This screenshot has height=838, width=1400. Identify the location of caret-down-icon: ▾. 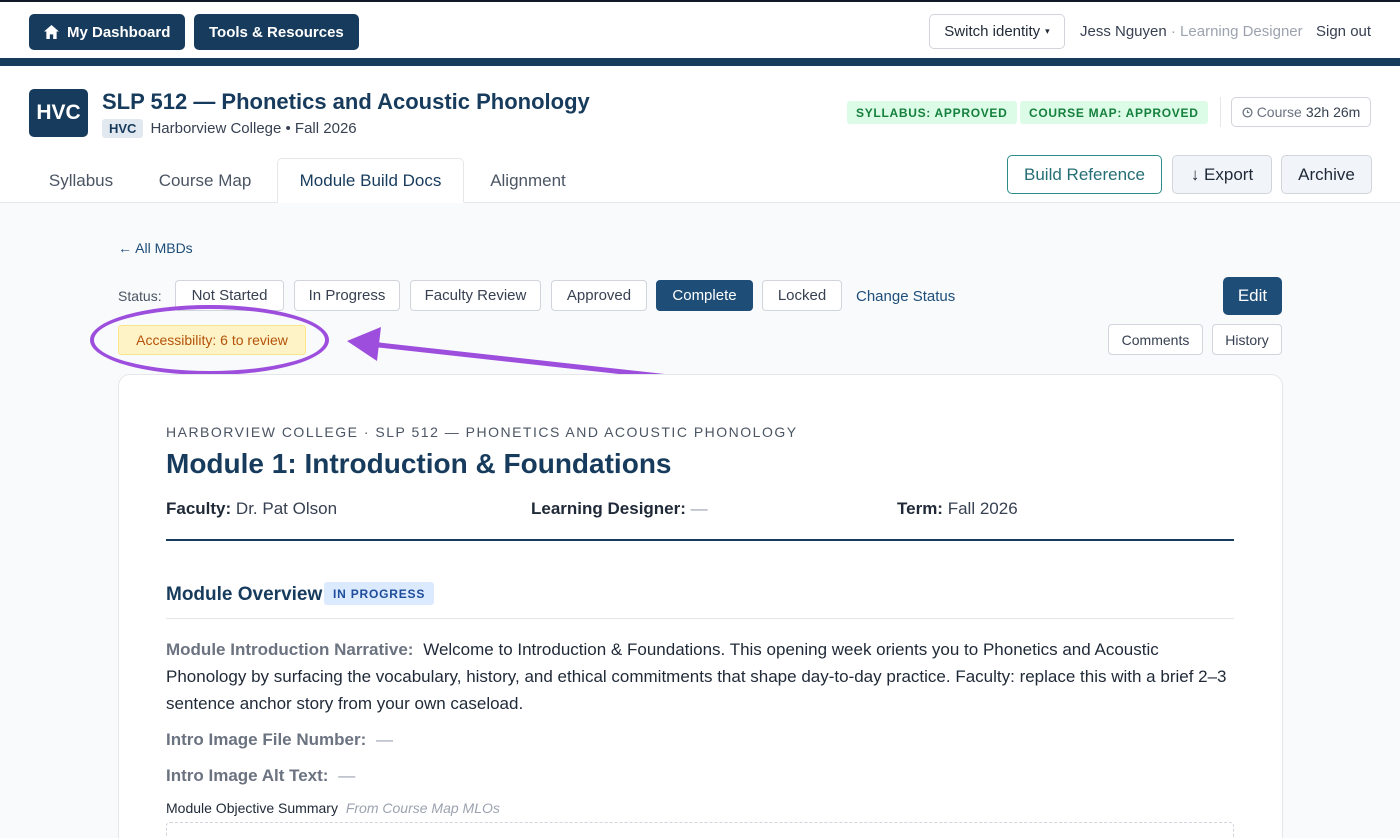
(1047, 31).